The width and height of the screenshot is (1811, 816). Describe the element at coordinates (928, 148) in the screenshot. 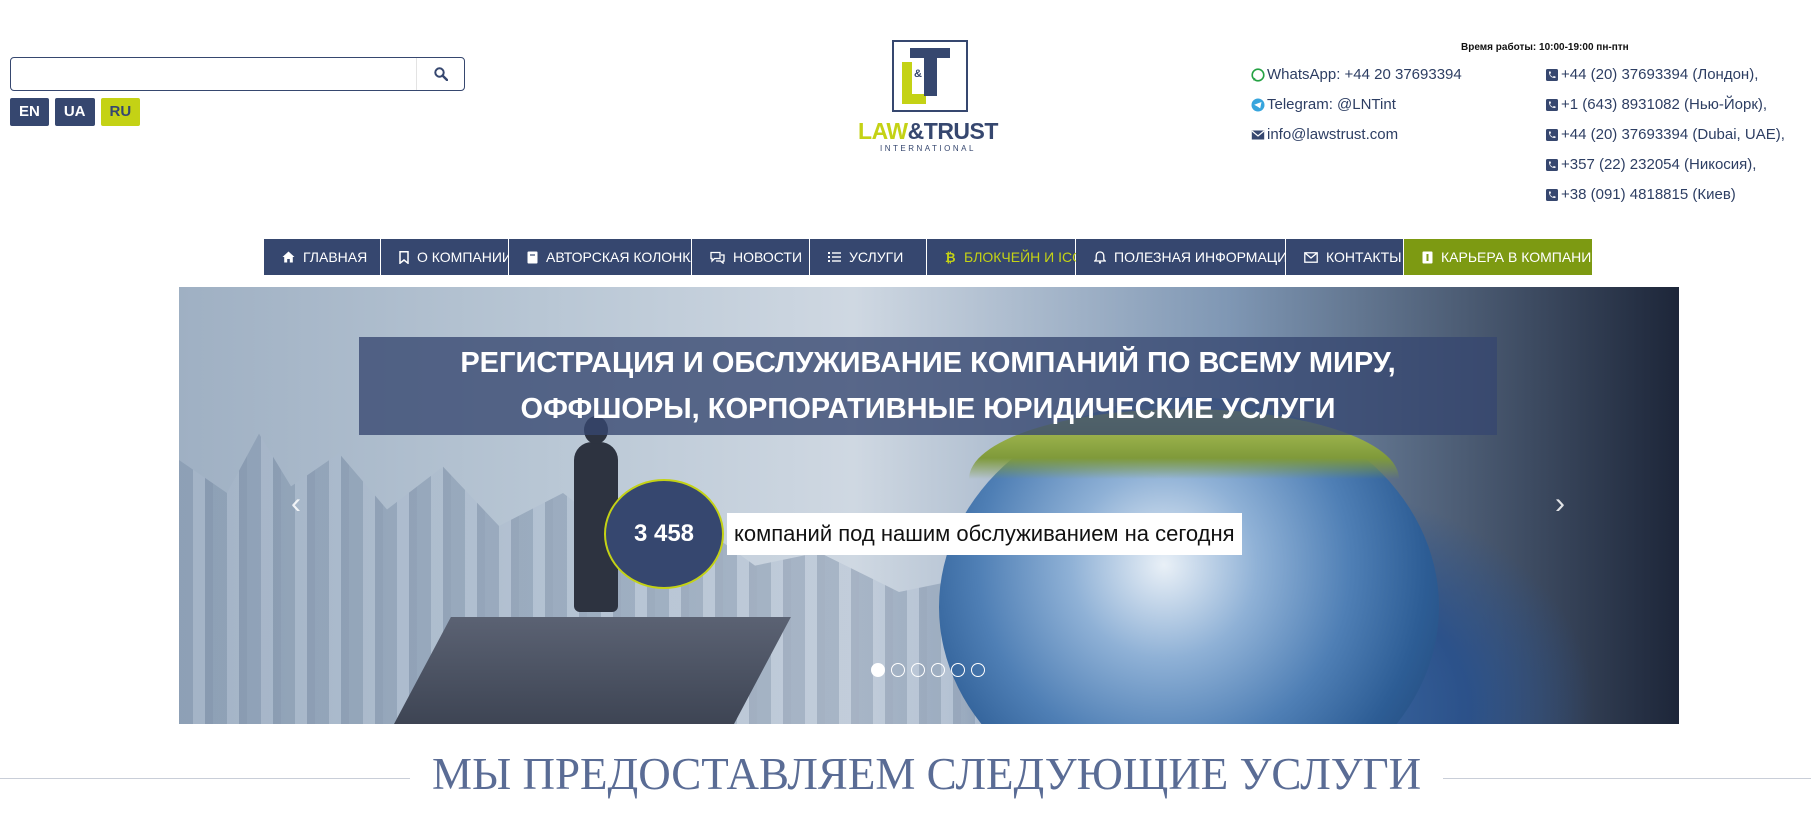

I see `logo-subtitle: INTERNATIONAL` at that location.